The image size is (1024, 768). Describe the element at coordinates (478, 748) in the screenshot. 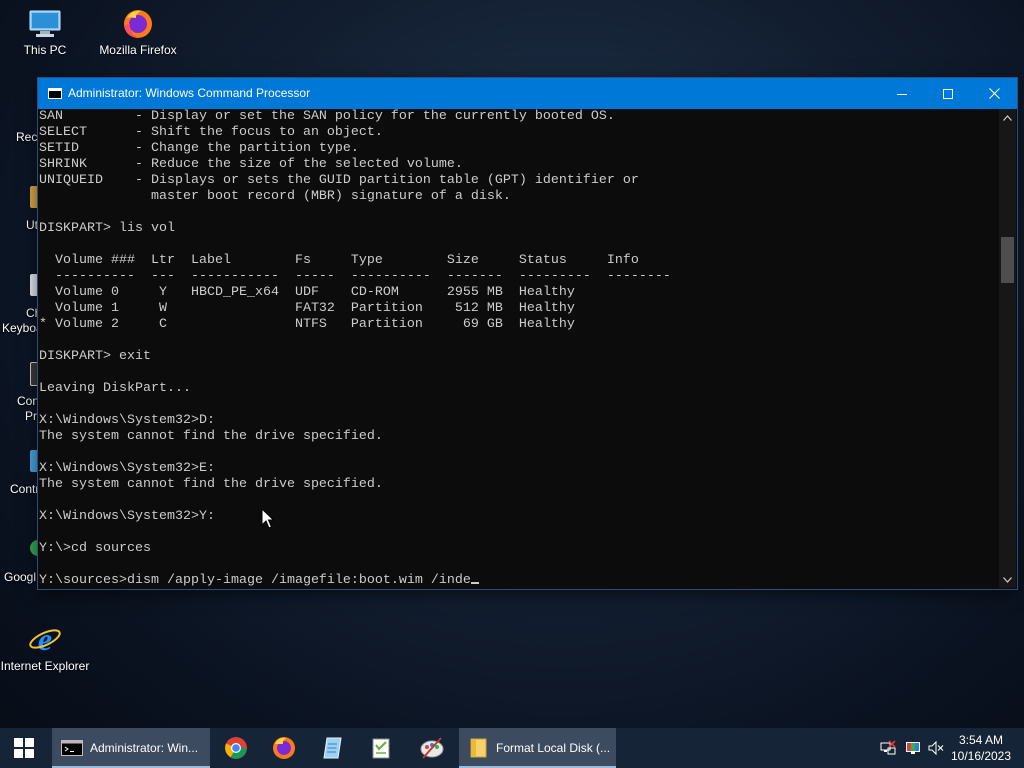

I see `folder-icon` at that location.